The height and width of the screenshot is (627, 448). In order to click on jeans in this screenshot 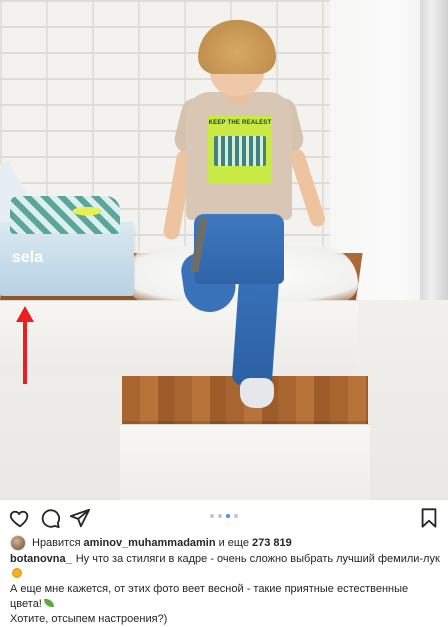, I will do `click(239, 249)`.